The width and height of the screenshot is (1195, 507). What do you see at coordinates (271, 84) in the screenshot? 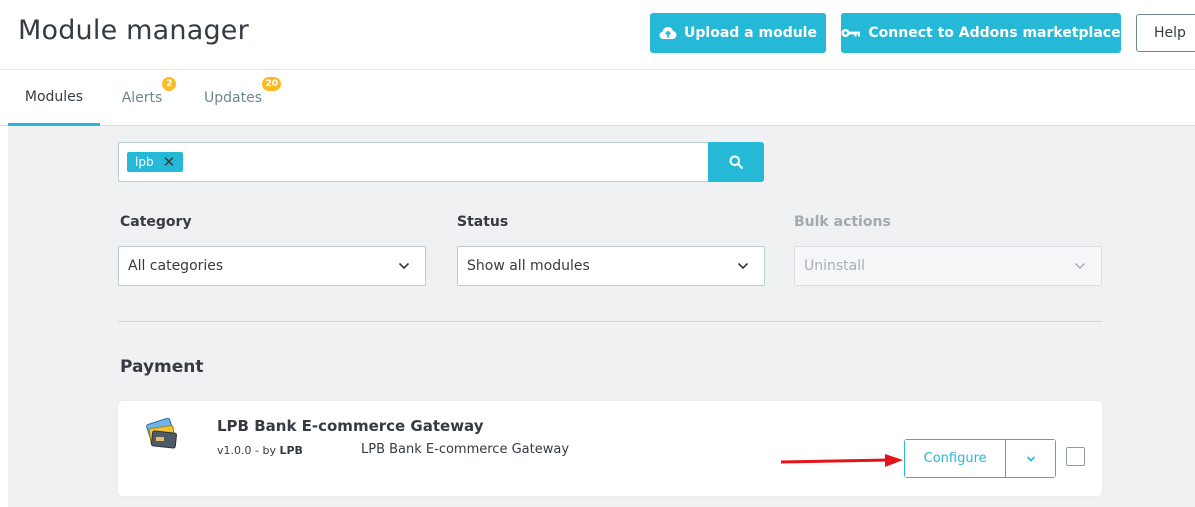
I see `updates-count-badge: 20` at bounding box center [271, 84].